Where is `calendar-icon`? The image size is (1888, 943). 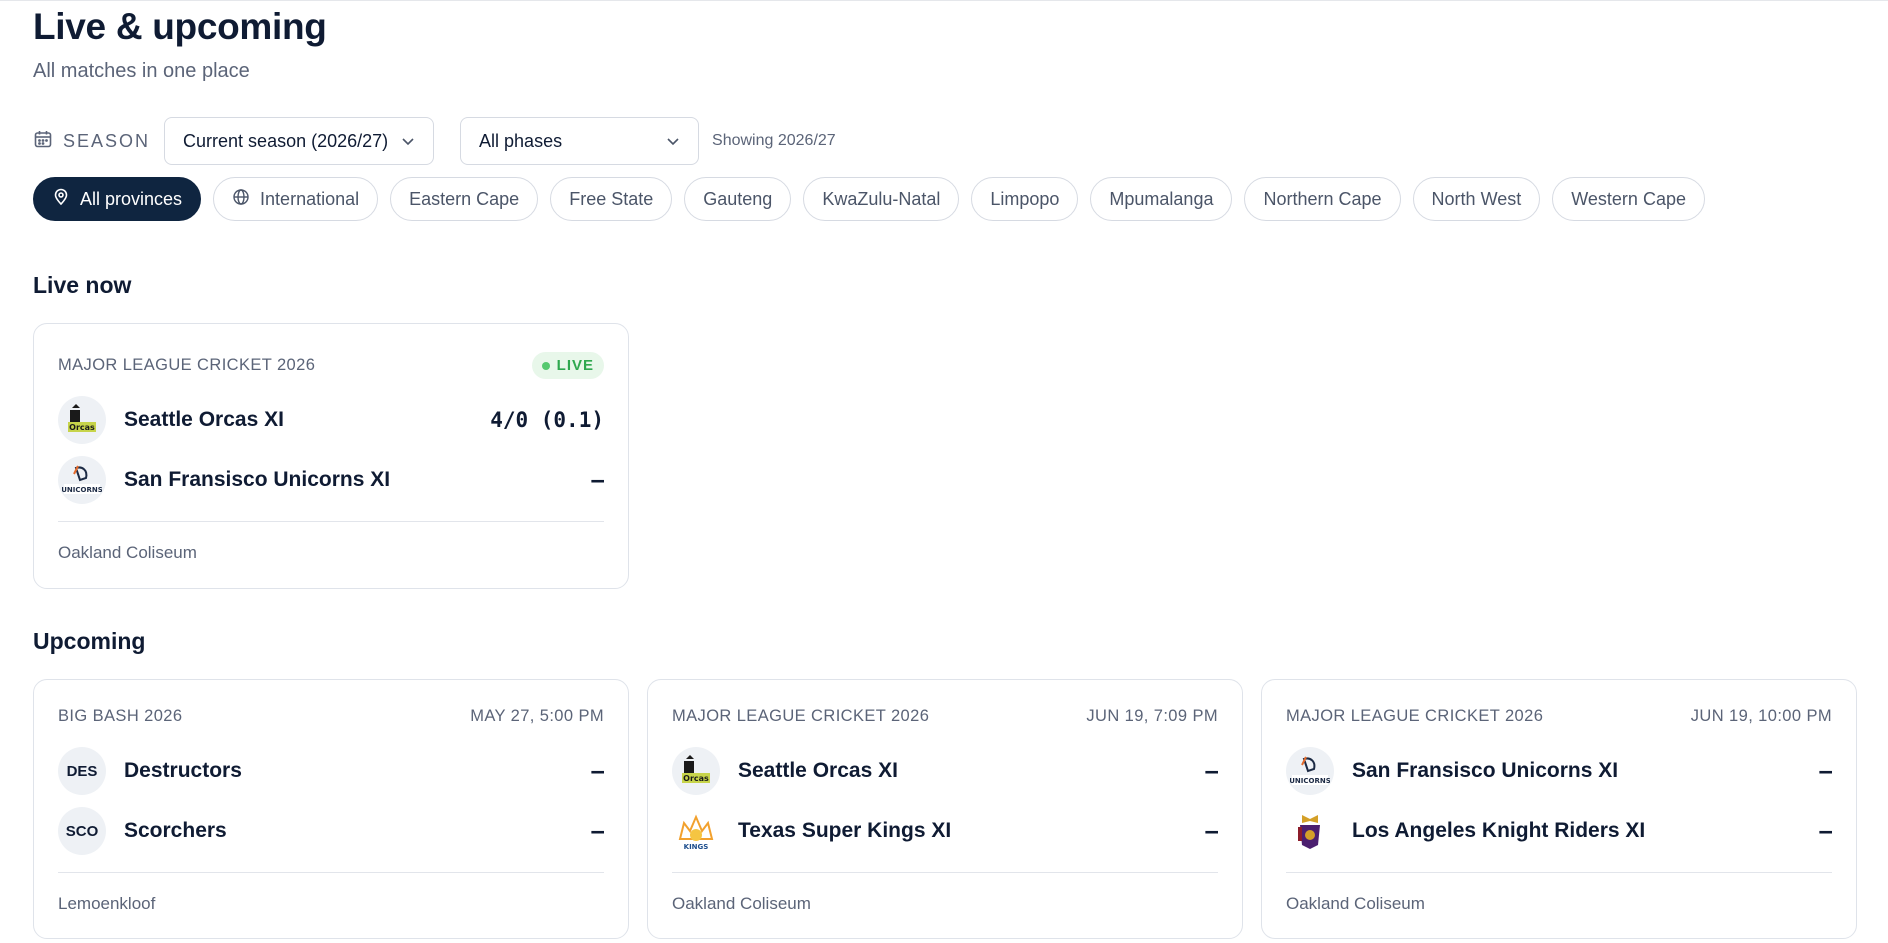 calendar-icon is located at coordinates (43, 141).